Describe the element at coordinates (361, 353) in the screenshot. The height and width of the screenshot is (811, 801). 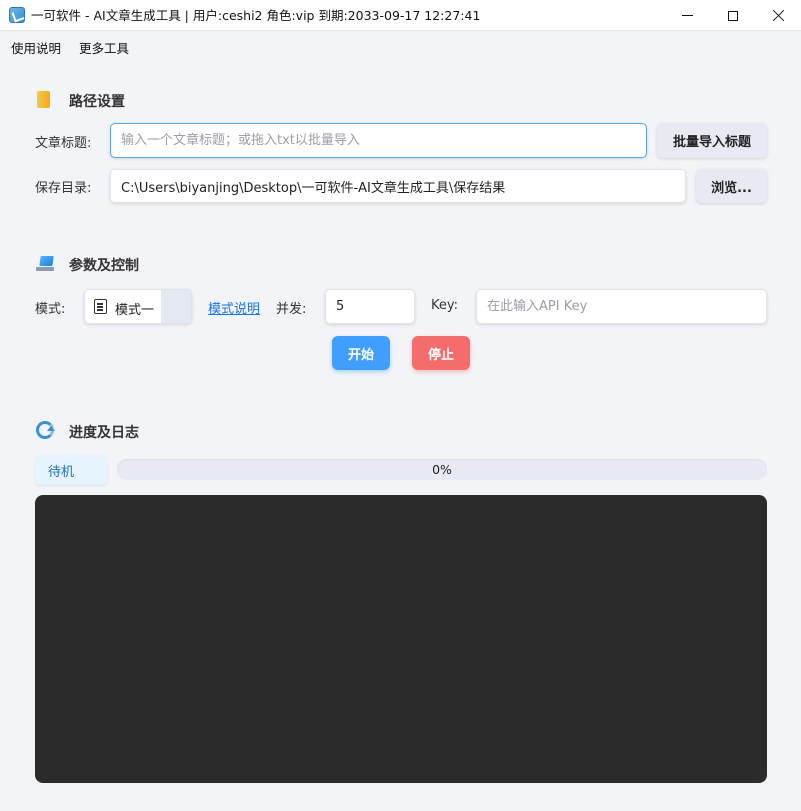
I see `start-button: 开始` at that location.